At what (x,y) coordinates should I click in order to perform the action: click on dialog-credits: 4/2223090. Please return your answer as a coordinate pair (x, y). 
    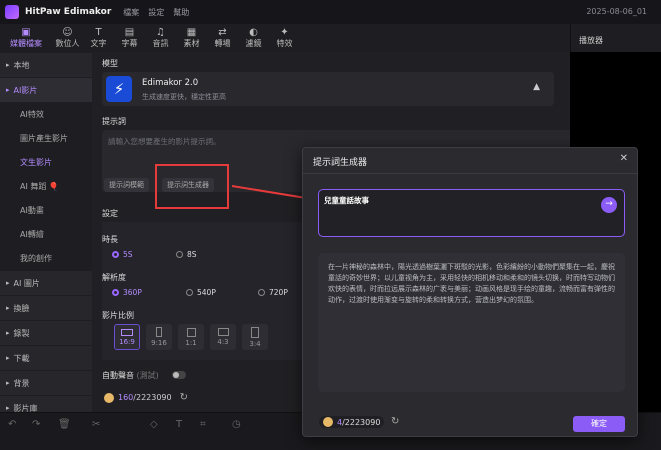
    Looking at the image, I should click on (352, 422).